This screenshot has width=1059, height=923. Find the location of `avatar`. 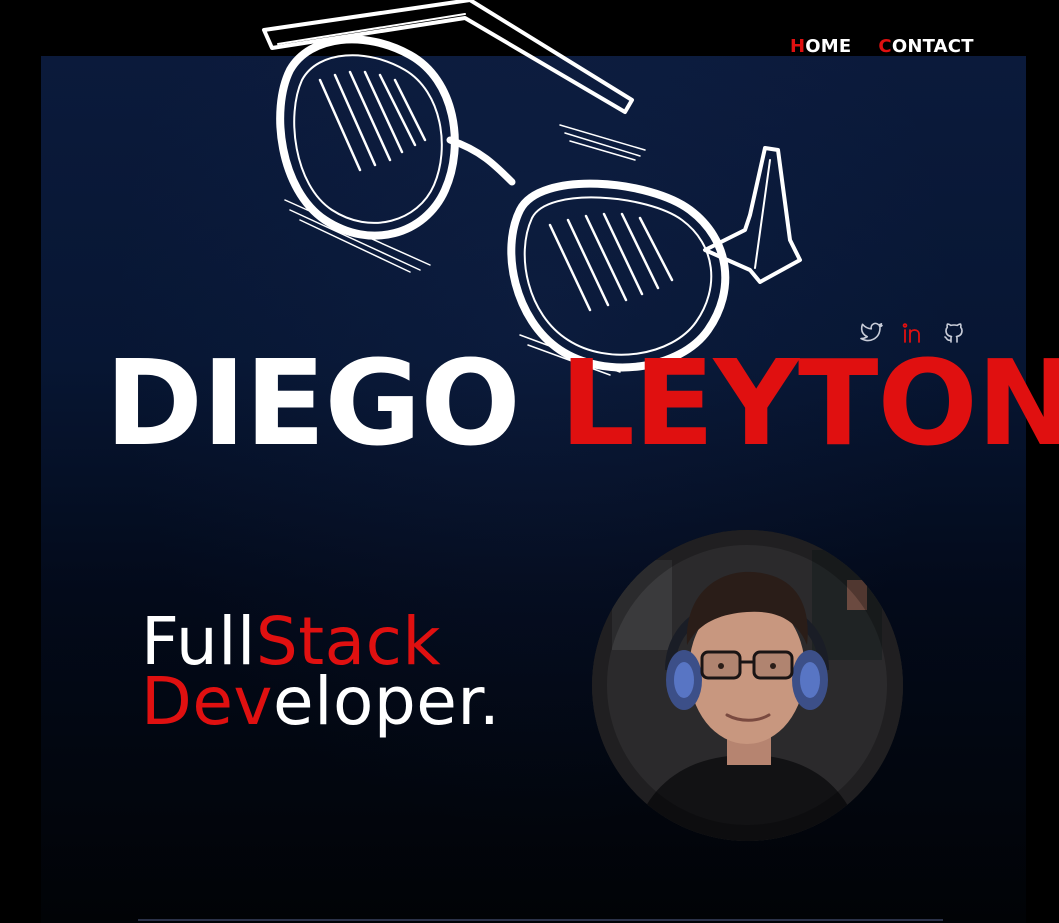

avatar is located at coordinates (747, 685).